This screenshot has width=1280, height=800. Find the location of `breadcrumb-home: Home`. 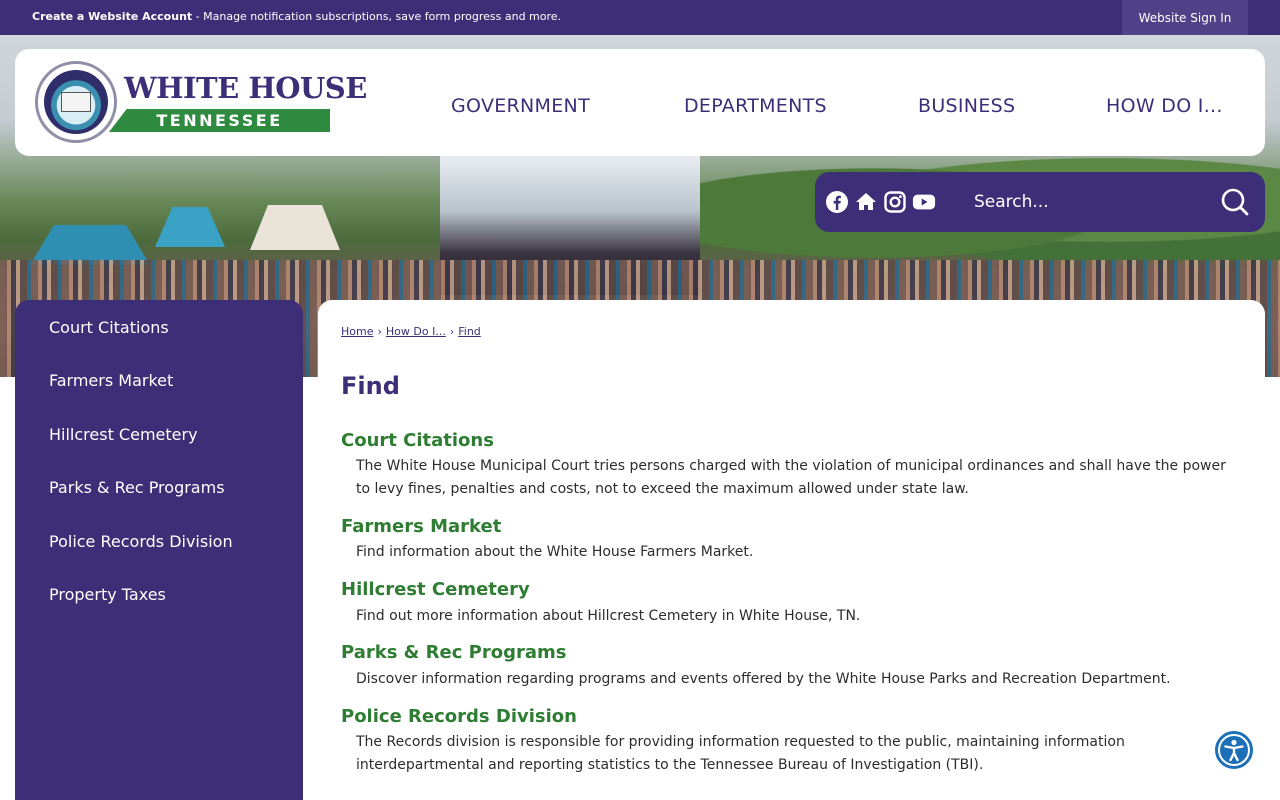

breadcrumb-home: Home is located at coordinates (357, 331).